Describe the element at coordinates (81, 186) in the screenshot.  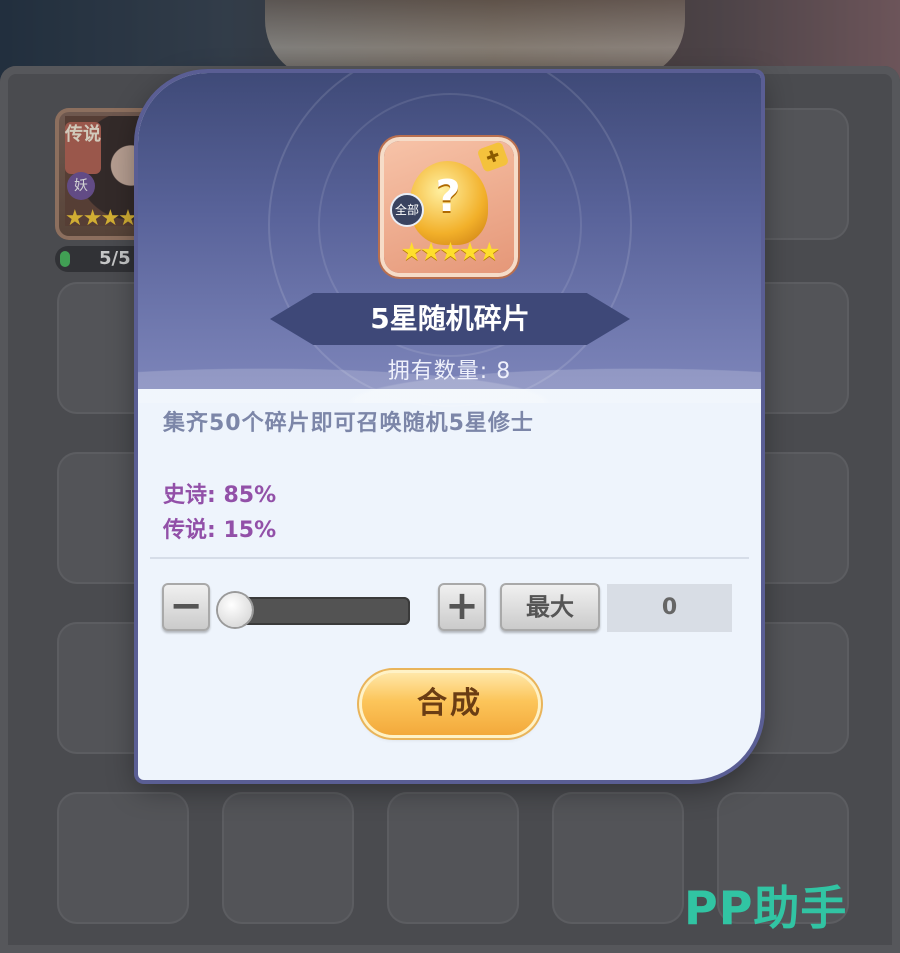
I see `hero-race-badge: 妖` at that location.